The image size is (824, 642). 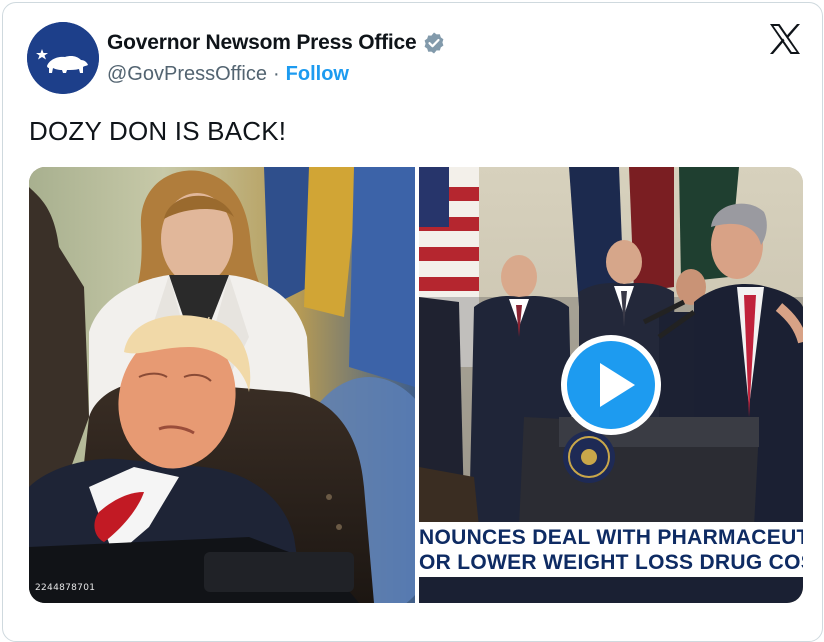 I want to click on author-name-row: Governor Newsom Press Office, so click(x=276, y=43).